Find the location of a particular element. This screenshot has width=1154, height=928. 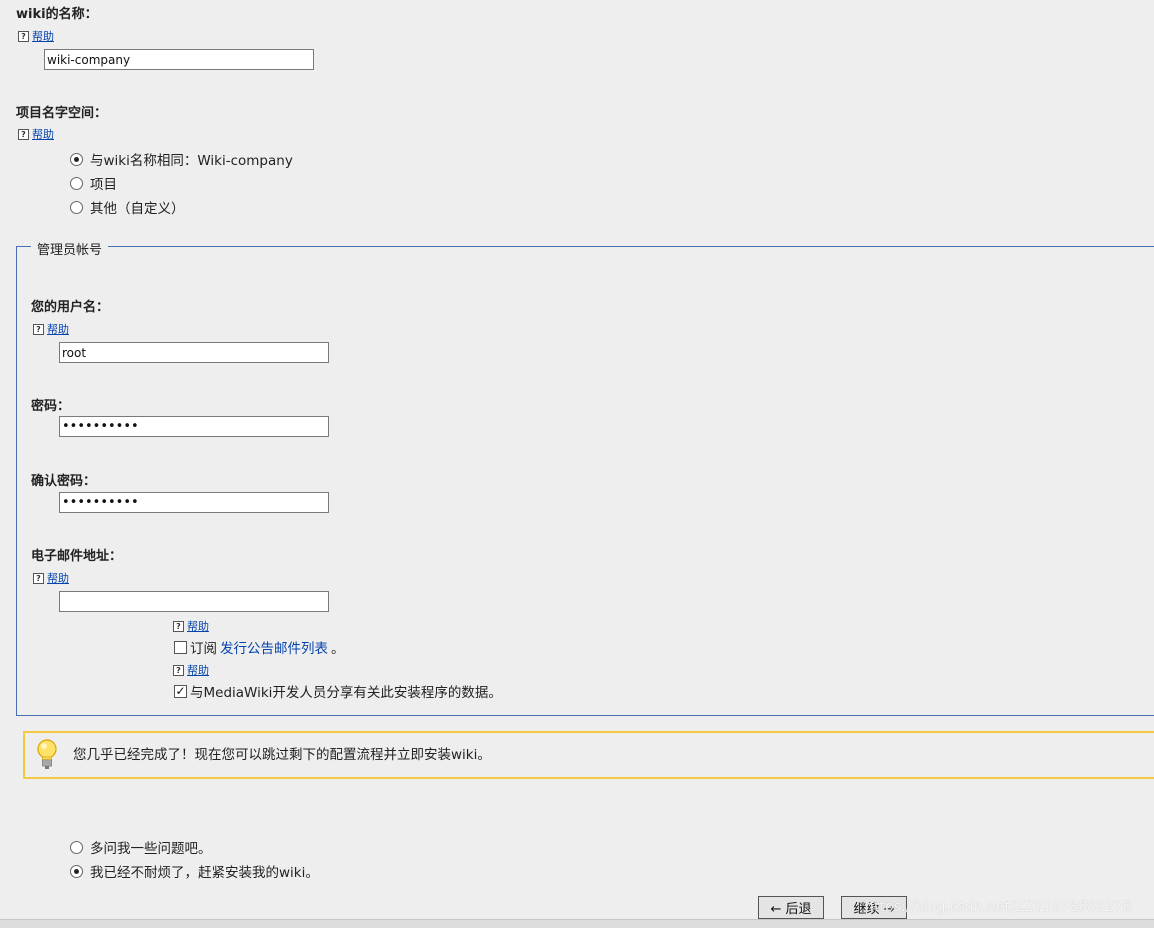

wiki-name-help-link: 帮助 is located at coordinates (43, 36).